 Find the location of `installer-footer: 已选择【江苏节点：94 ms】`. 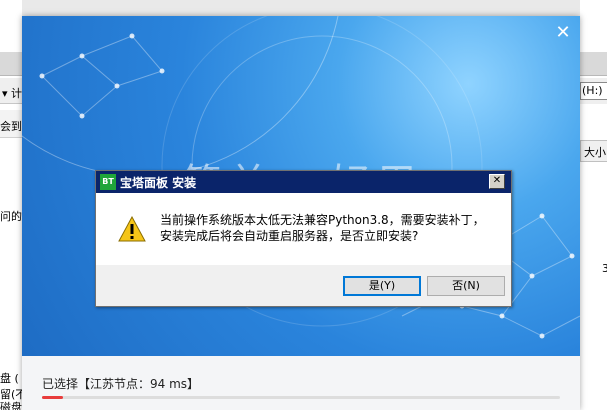

installer-footer: 已选择【江苏节点：94 ms】 is located at coordinates (301, 383).